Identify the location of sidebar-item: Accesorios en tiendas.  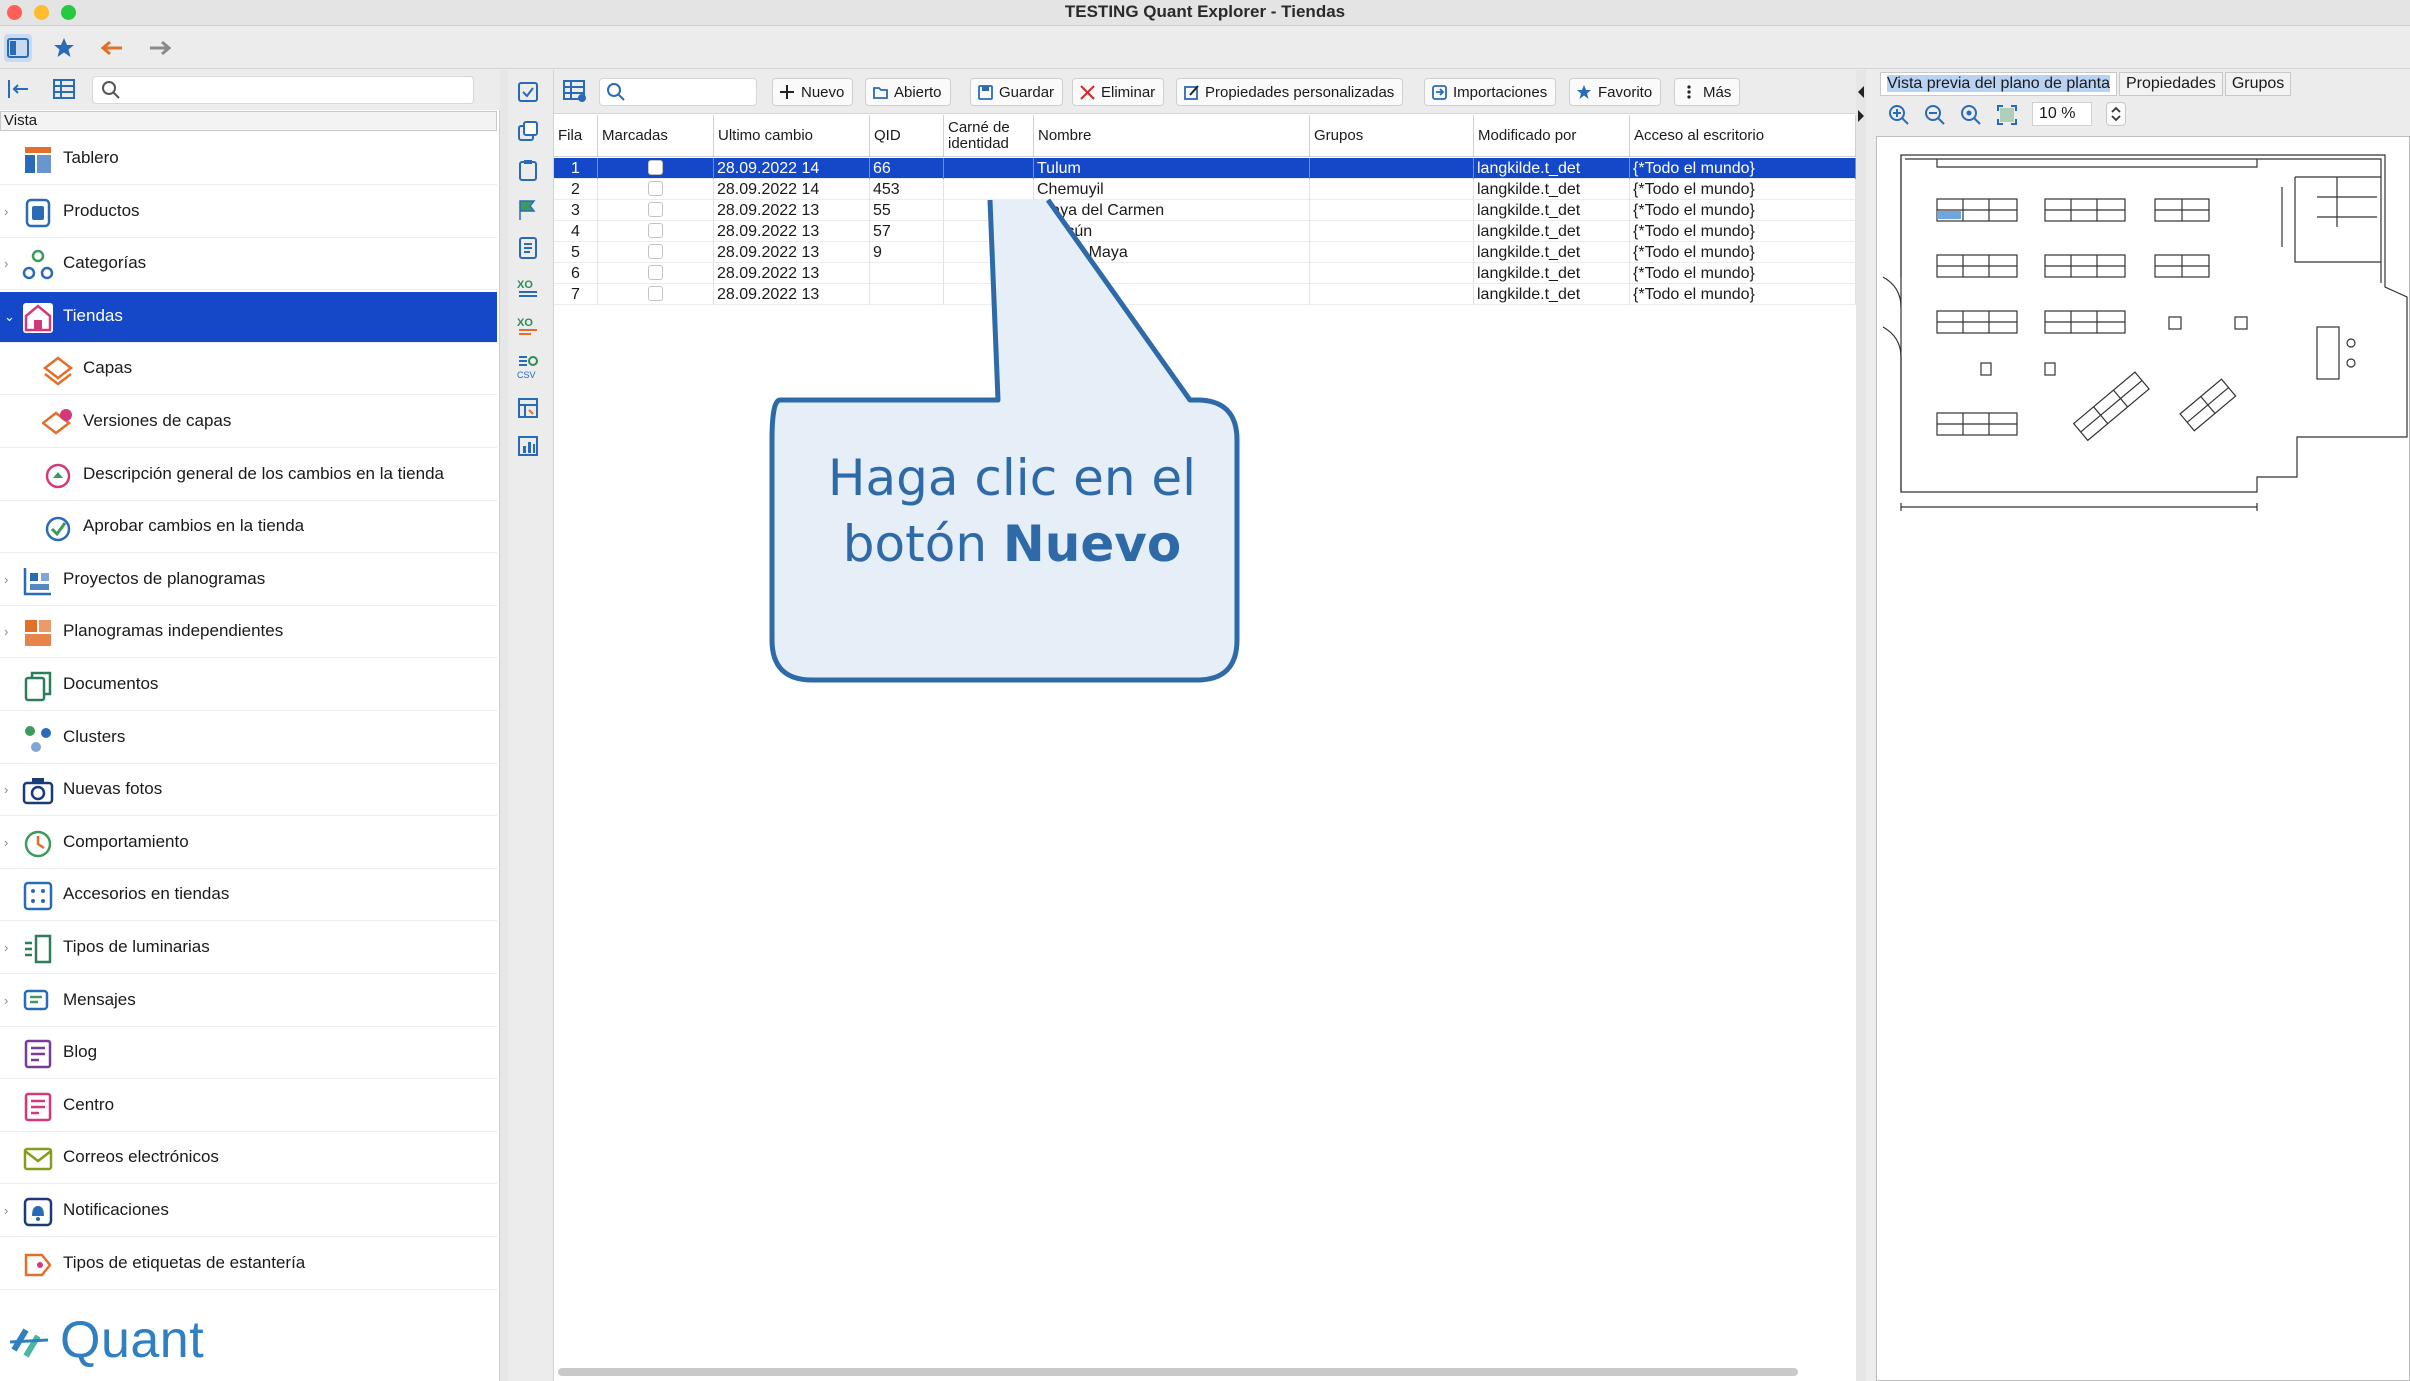
(248, 896).